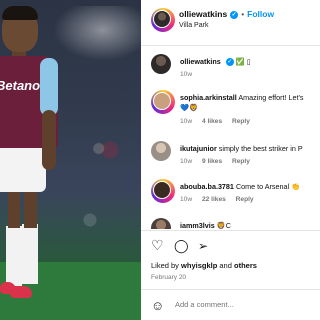 The width and height of the screenshot is (320, 320). I want to click on post-header: olliewatkins ✓ • Follow Villa Park, so click(230, 23).